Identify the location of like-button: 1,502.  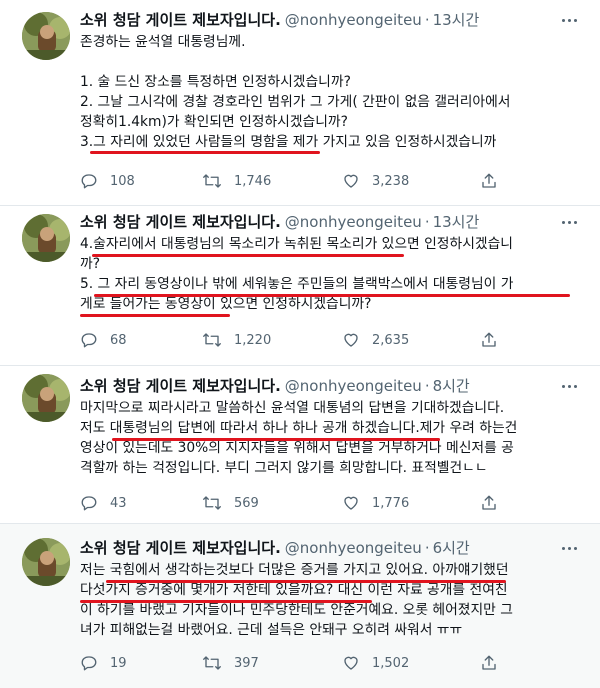
(375, 663).